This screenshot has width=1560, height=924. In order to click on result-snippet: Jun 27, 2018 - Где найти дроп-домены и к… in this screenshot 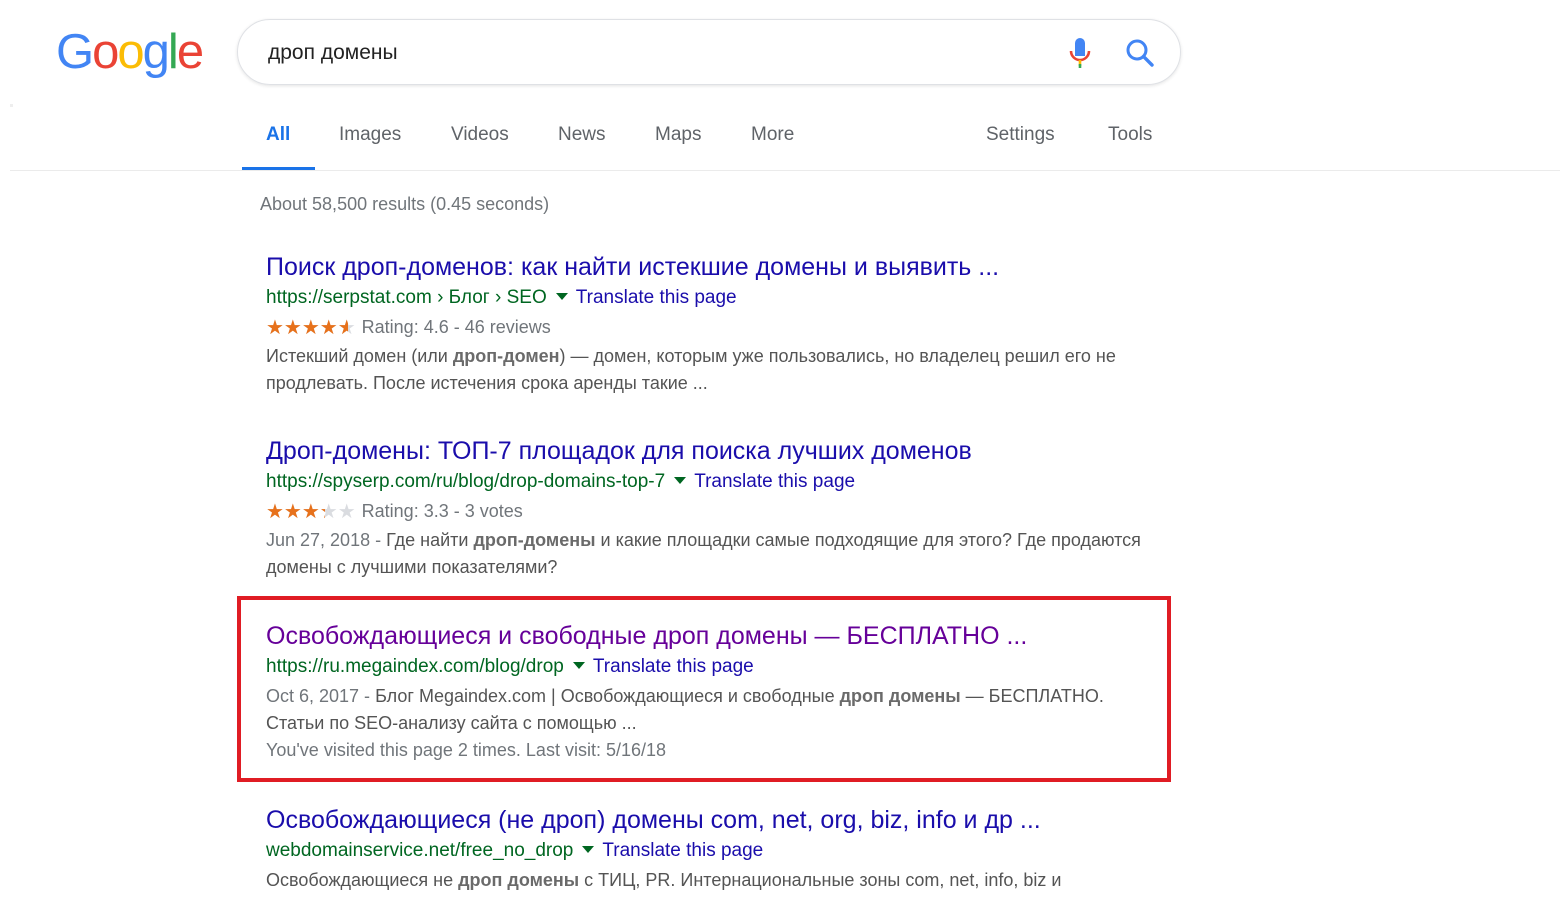, I will do `click(706, 554)`.